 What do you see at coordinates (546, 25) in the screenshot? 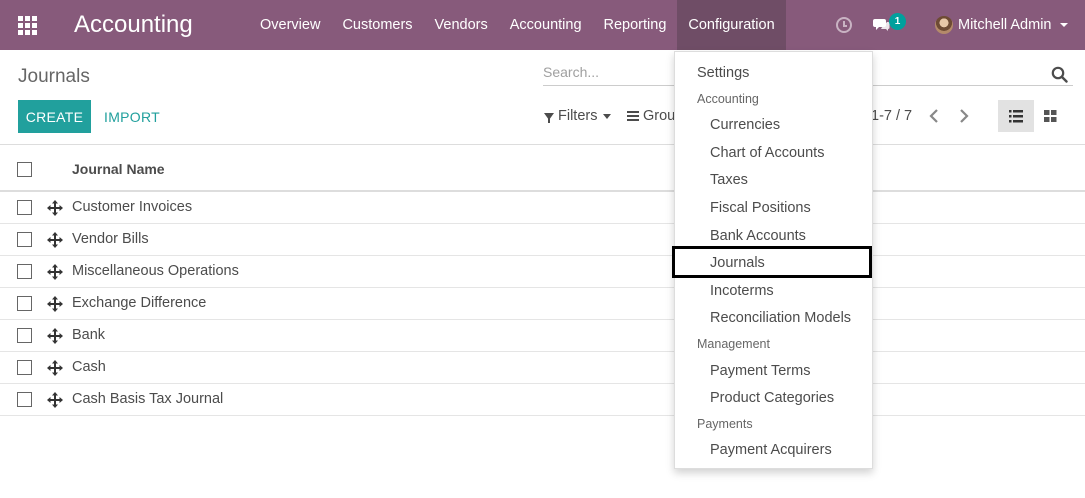
I see `menu-accounting: Accounting` at bounding box center [546, 25].